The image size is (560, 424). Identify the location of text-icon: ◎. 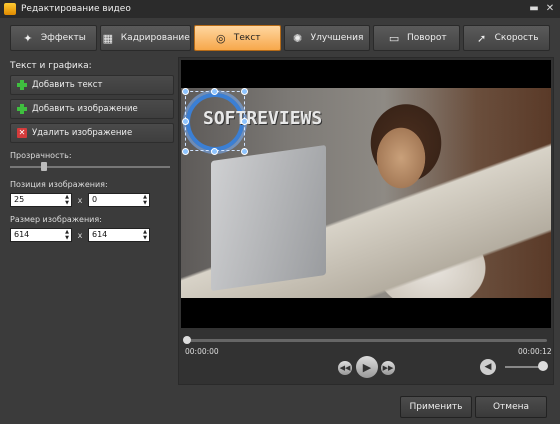
(221, 38).